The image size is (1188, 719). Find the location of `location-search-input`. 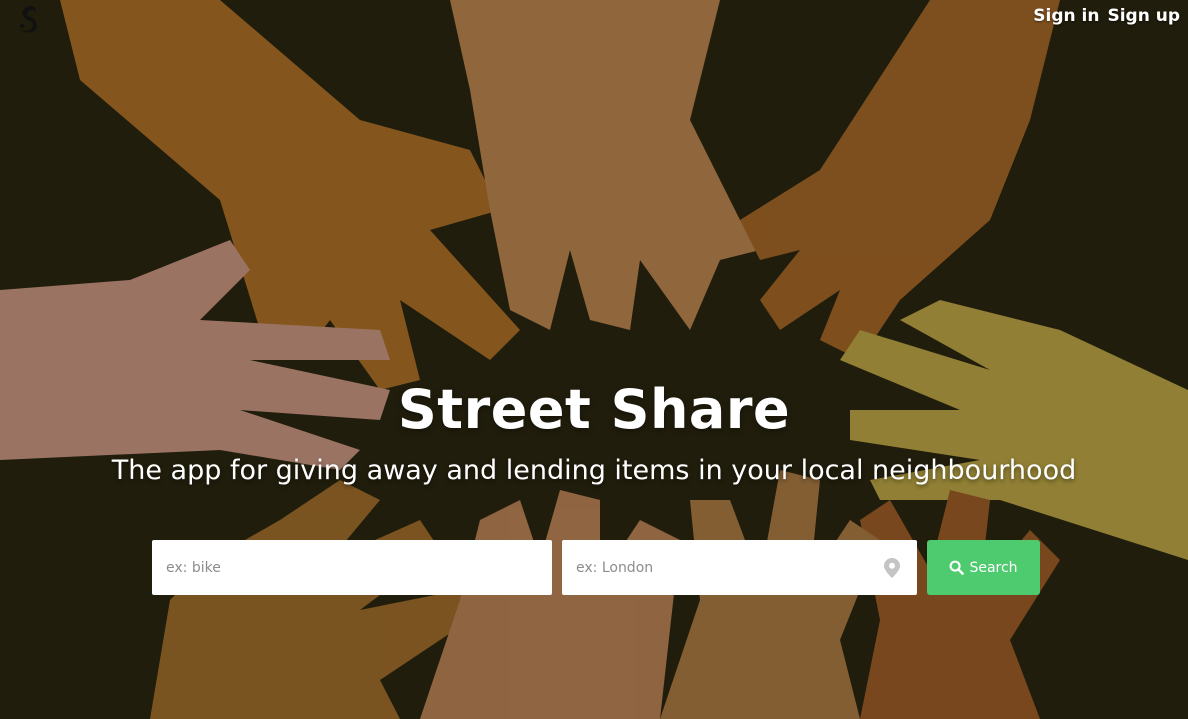

location-search-input is located at coordinates (739, 567).